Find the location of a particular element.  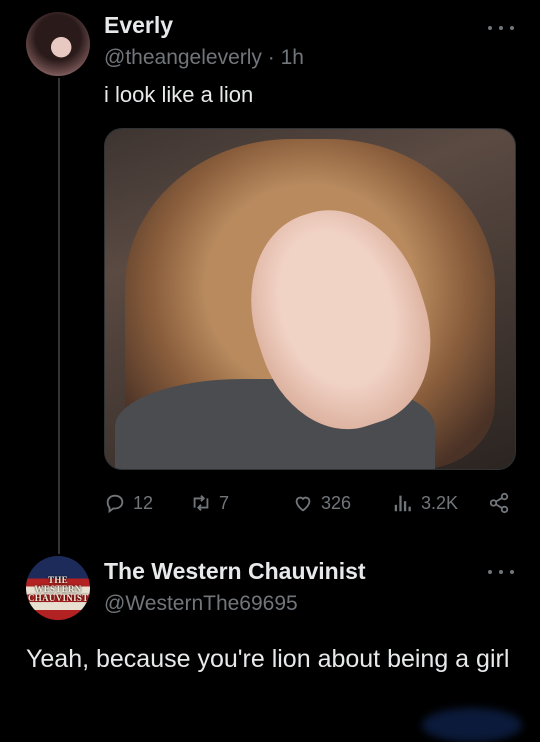

avatar-logo-text: THE WESTERN CHAUVINIST is located at coordinates (58, 589).